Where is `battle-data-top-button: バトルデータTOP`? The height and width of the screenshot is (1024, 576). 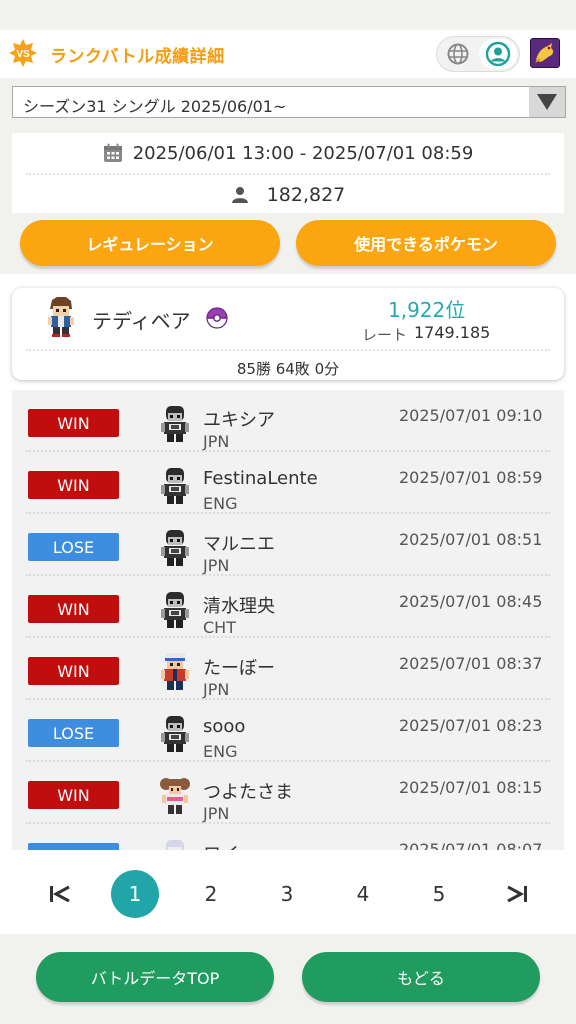
battle-data-top-button: バトルデータTOP is located at coordinates (155, 977).